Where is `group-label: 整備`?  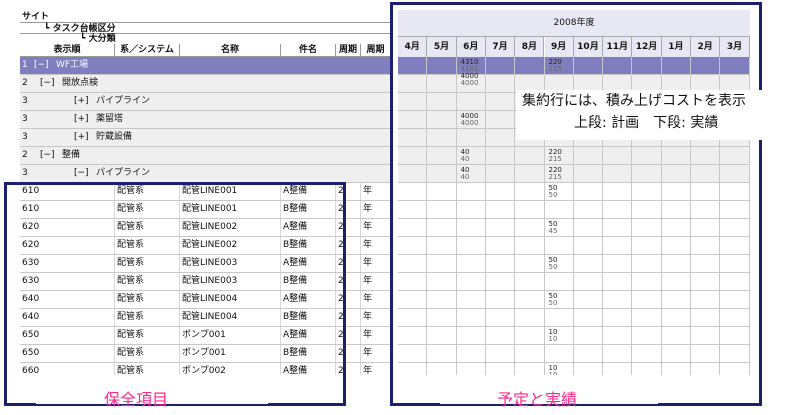 group-label: 整備 is located at coordinates (71, 155).